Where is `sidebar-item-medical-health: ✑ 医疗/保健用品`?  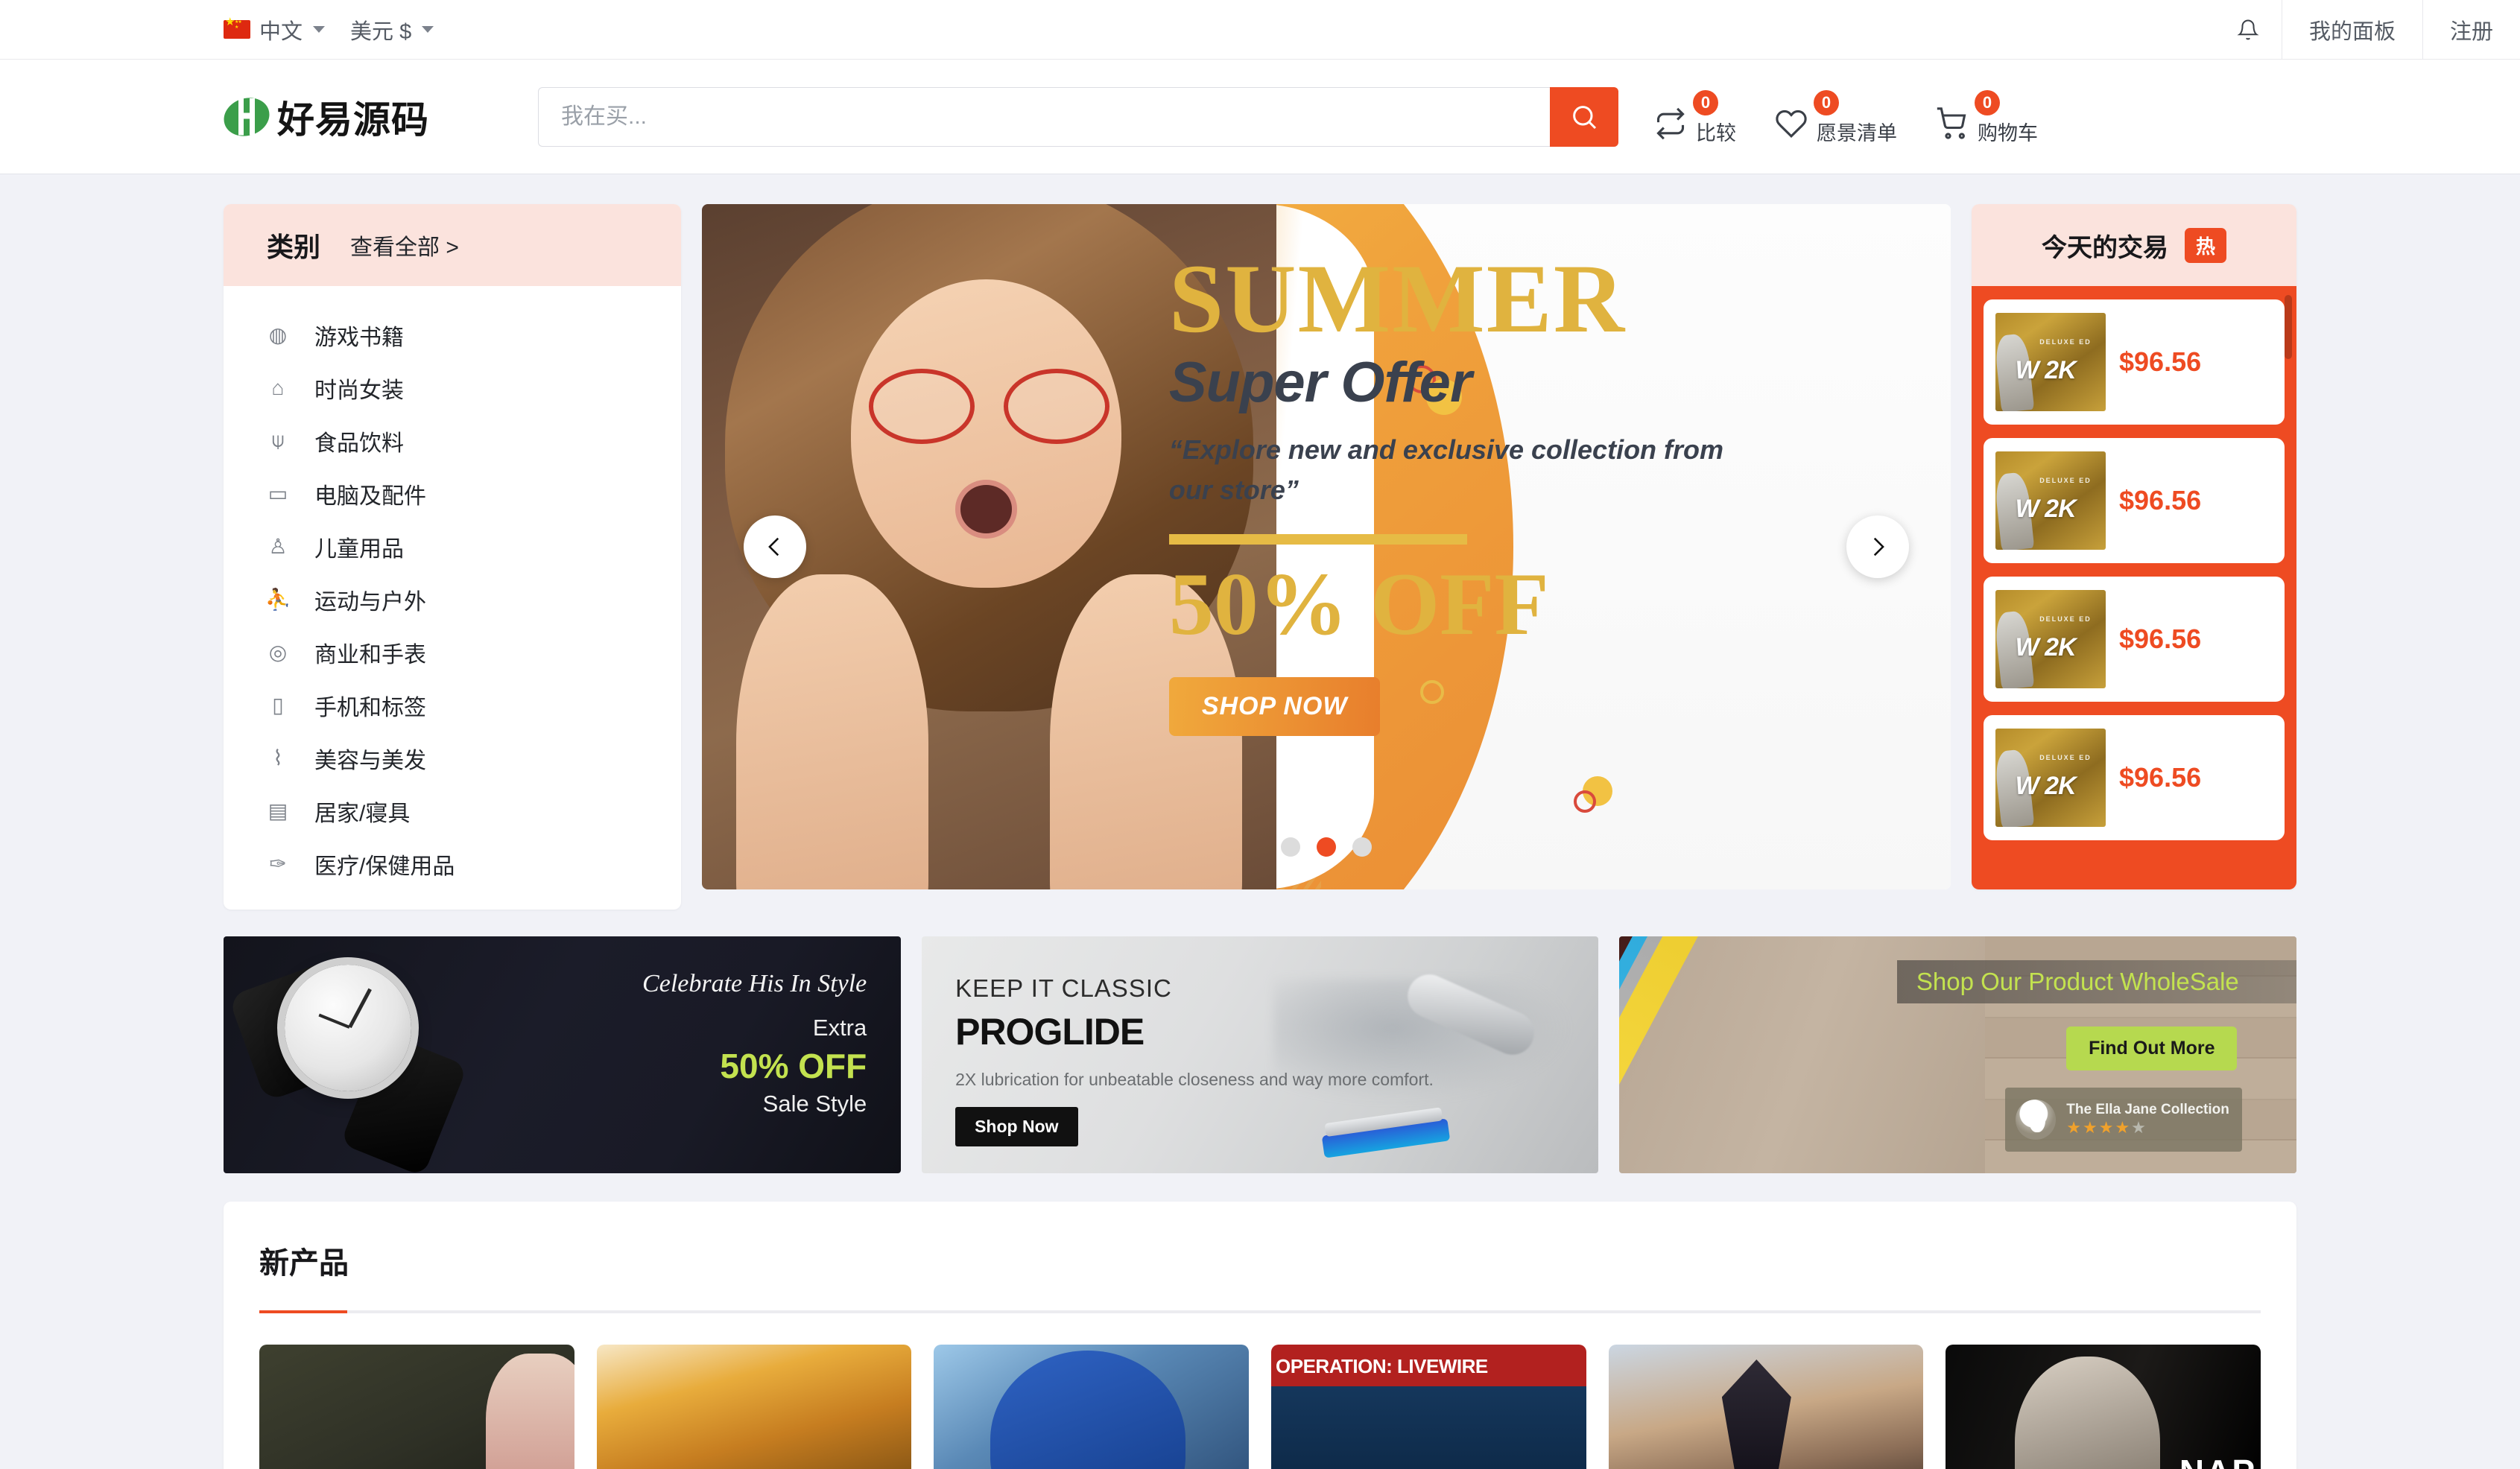
sidebar-item-medical-health: ✑ 医疗/保健用品 is located at coordinates (452, 864).